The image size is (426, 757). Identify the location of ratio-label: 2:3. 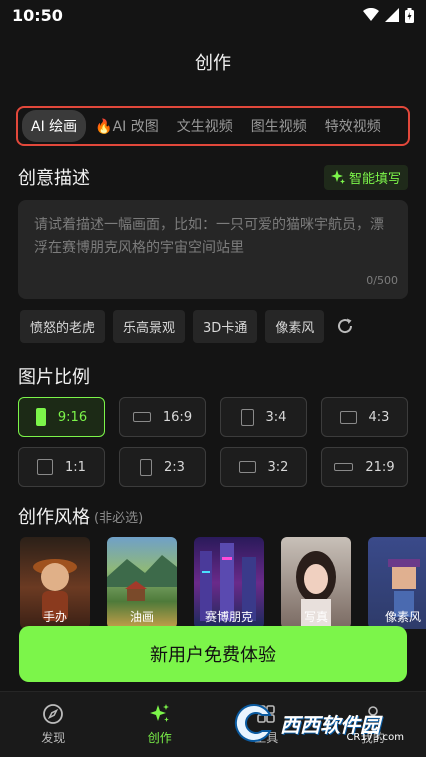
(174, 467).